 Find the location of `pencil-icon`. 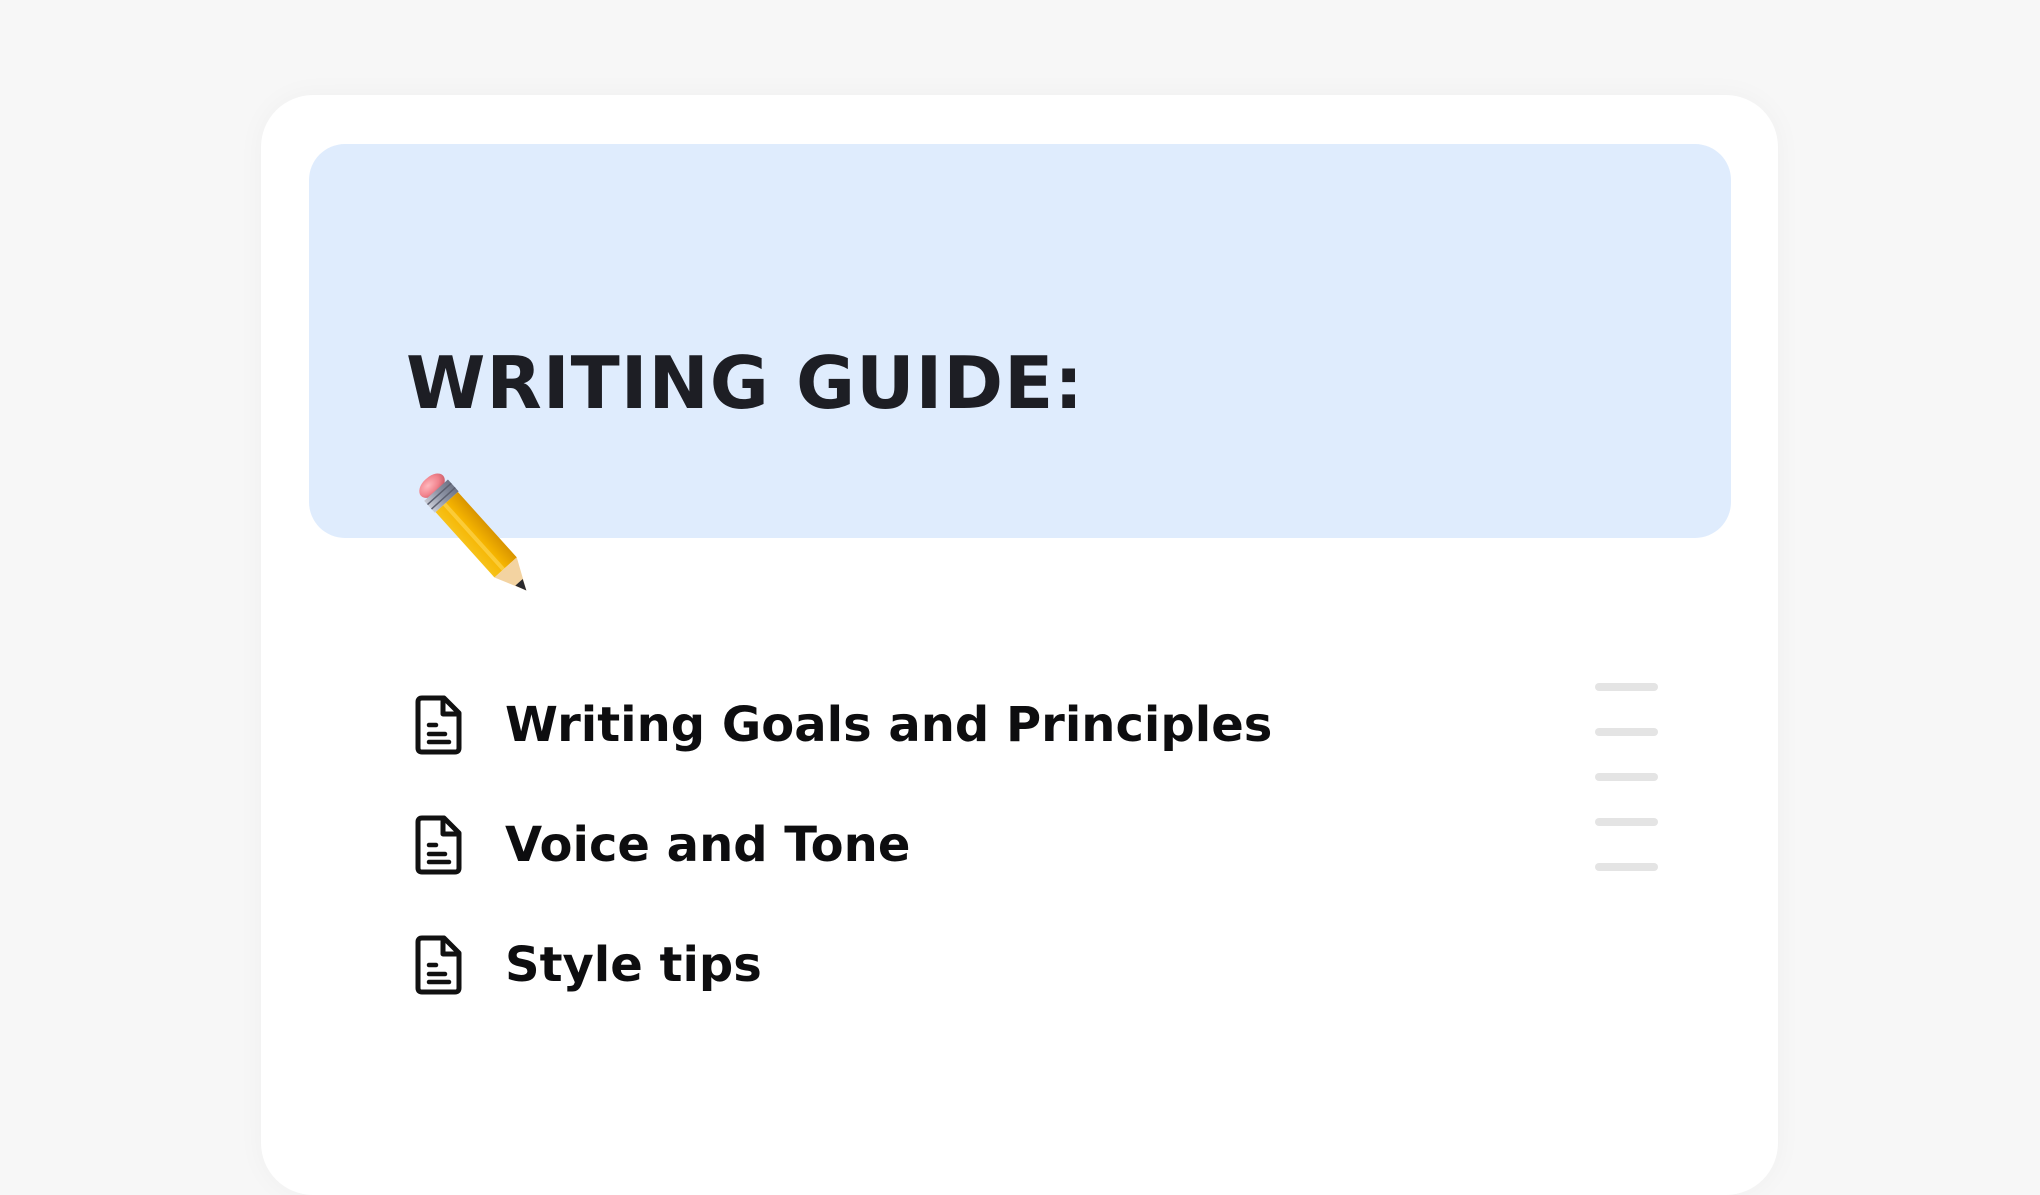

pencil-icon is located at coordinates (474, 535).